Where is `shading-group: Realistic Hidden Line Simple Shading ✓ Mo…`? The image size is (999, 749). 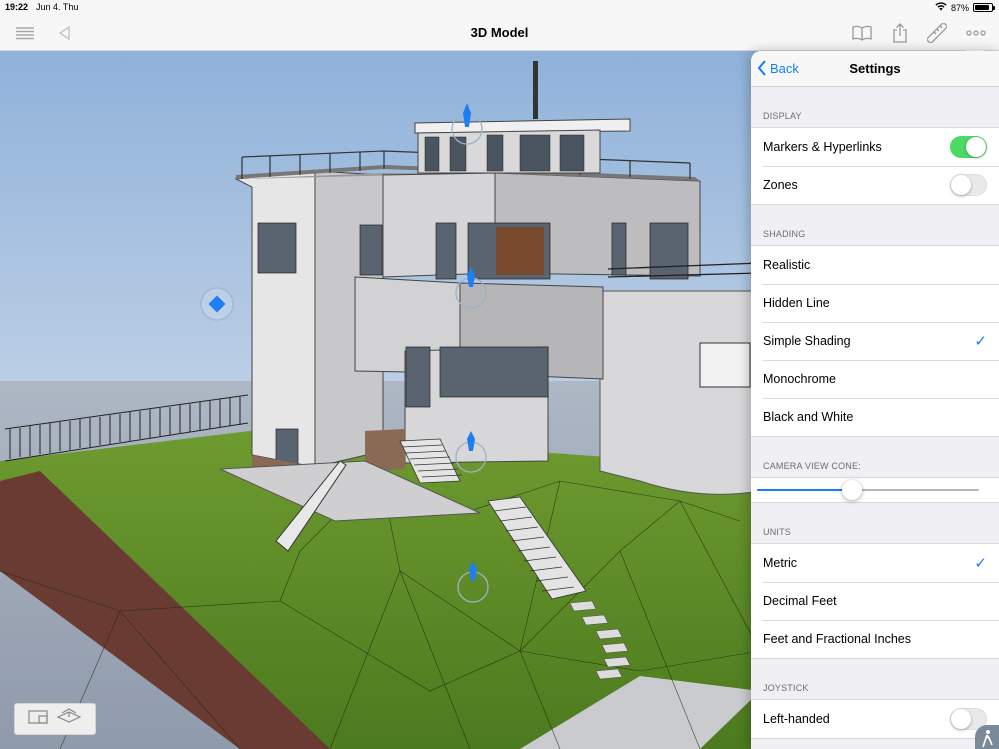 shading-group: Realistic Hidden Line Simple Shading ✓ Mo… is located at coordinates (875, 341).